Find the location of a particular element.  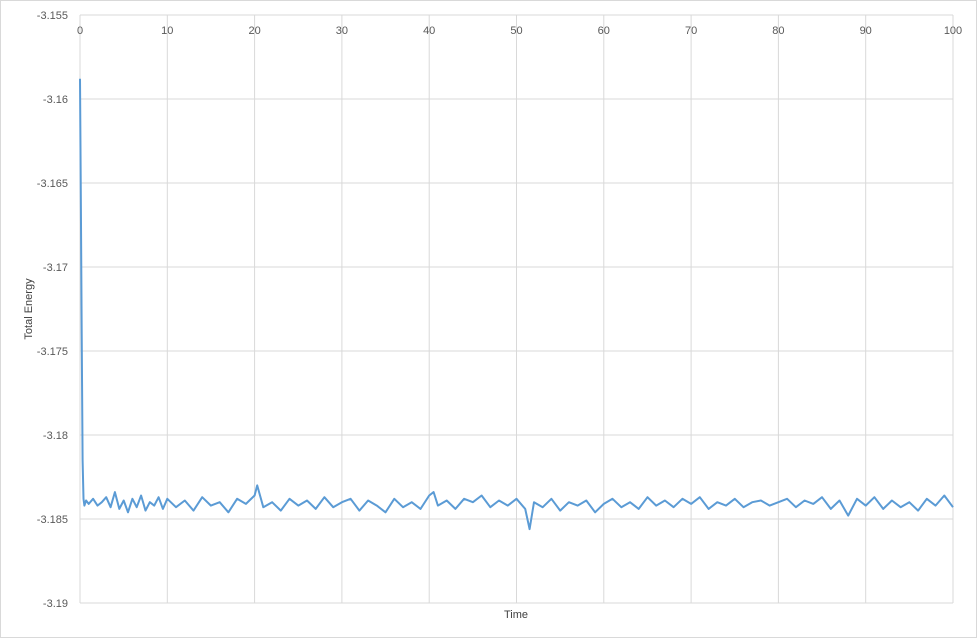

y-tick-label: -3.19 is located at coordinates (55, 604).